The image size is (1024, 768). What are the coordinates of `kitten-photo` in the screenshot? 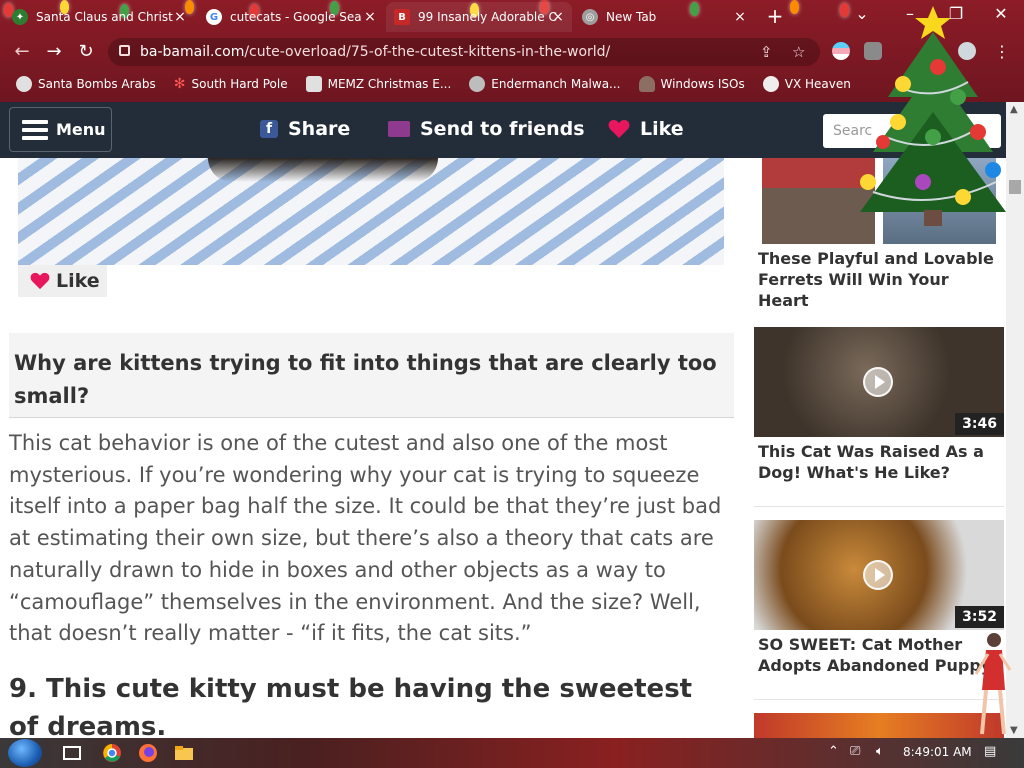 It's located at (371, 211).